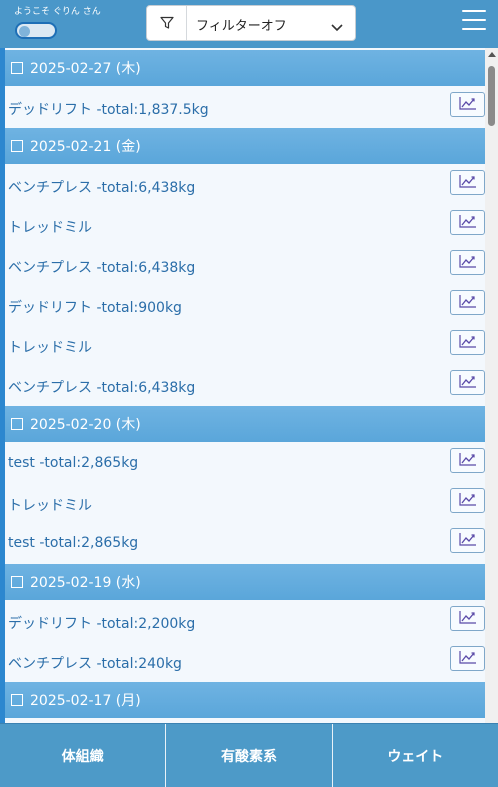  I want to click on date-header: 2025-02-27 (木), so click(245, 68).